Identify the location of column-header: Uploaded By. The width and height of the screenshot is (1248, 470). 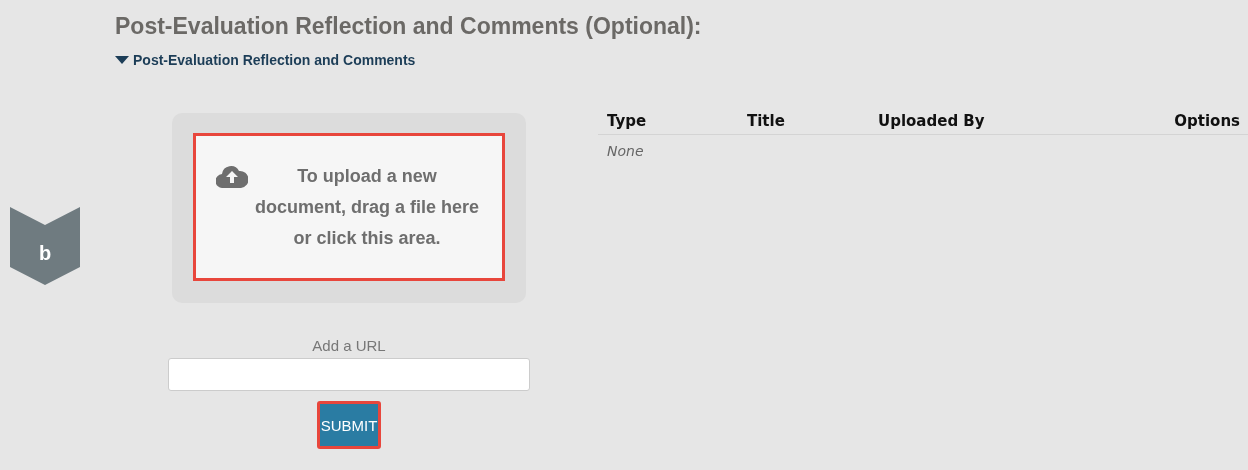
(932, 121).